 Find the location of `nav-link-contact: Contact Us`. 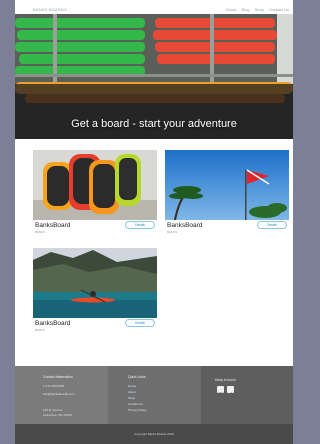

nav-link-contact: Contact Us is located at coordinates (279, 9).